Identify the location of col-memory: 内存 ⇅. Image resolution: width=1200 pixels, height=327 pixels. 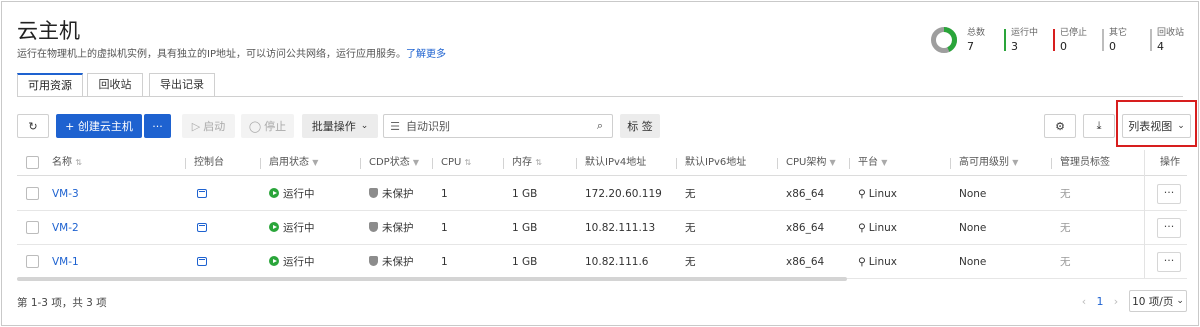
(522, 163).